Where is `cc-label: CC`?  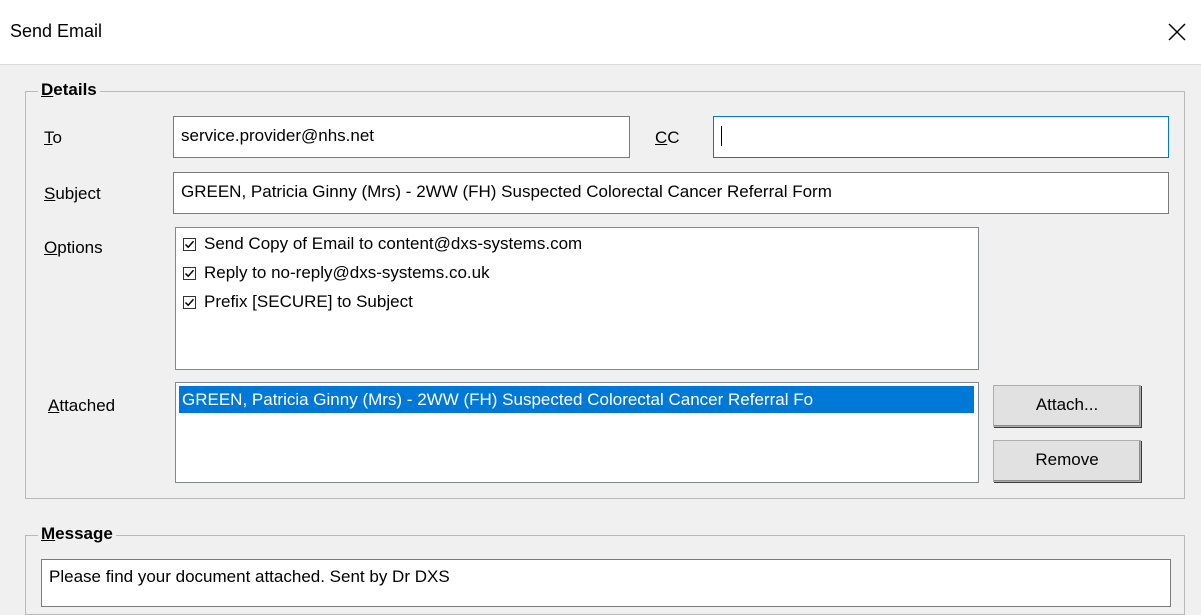 cc-label: CC is located at coordinates (667, 137).